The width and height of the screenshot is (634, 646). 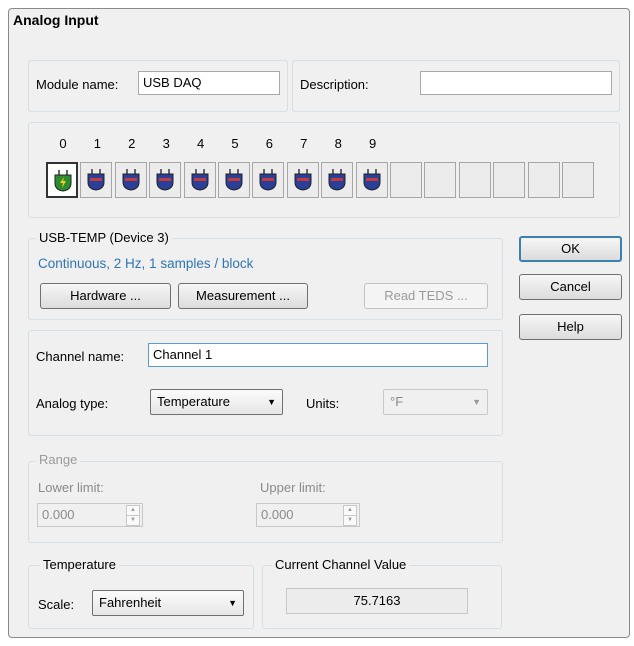 I want to click on temperature-title: Temperature, so click(x=79, y=564).